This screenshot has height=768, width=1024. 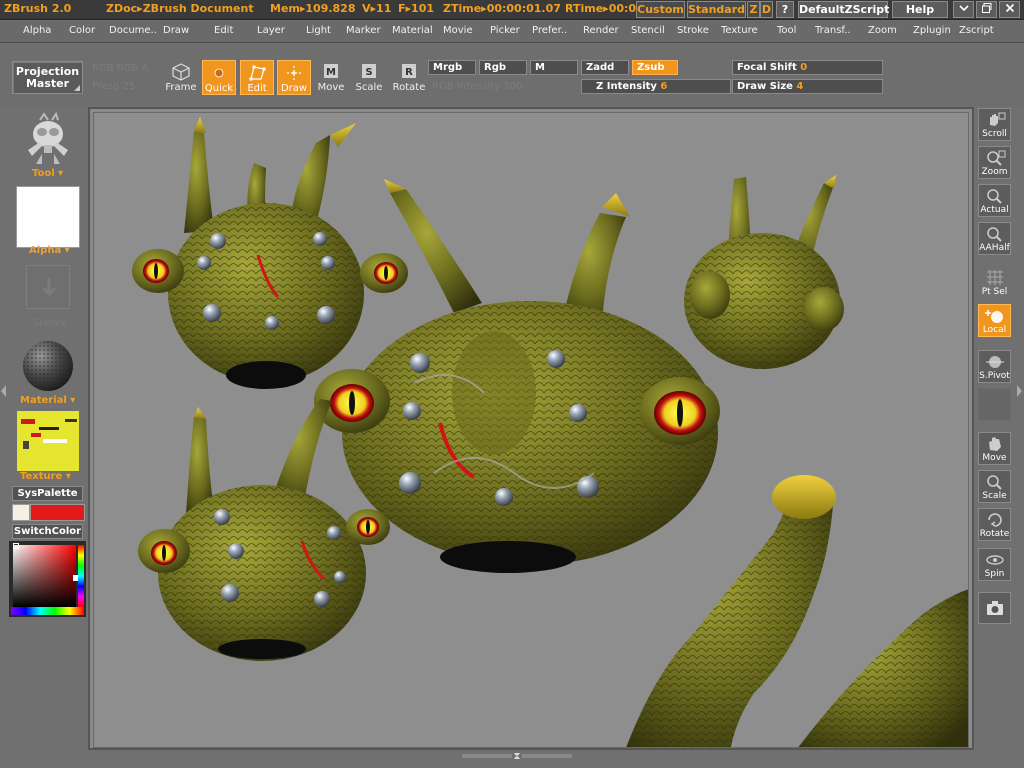 I want to click on draw-size-slider: Draw Size 4, so click(x=807, y=86).